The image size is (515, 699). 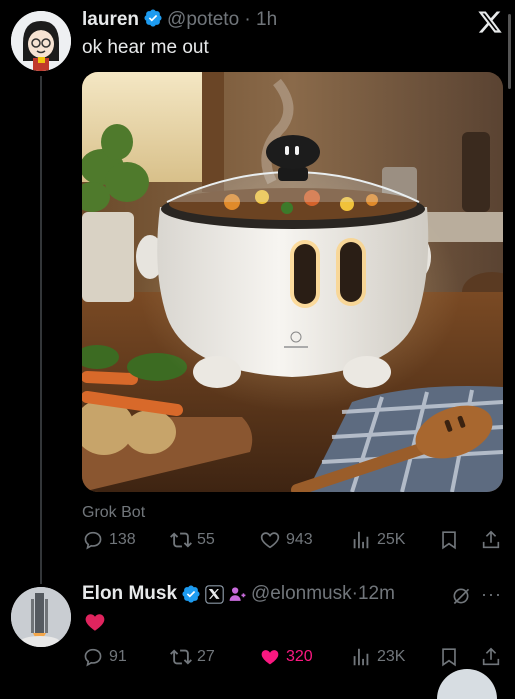 What do you see at coordinates (206, 539) in the screenshot?
I see `repost-count: 55` at bounding box center [206, 539].